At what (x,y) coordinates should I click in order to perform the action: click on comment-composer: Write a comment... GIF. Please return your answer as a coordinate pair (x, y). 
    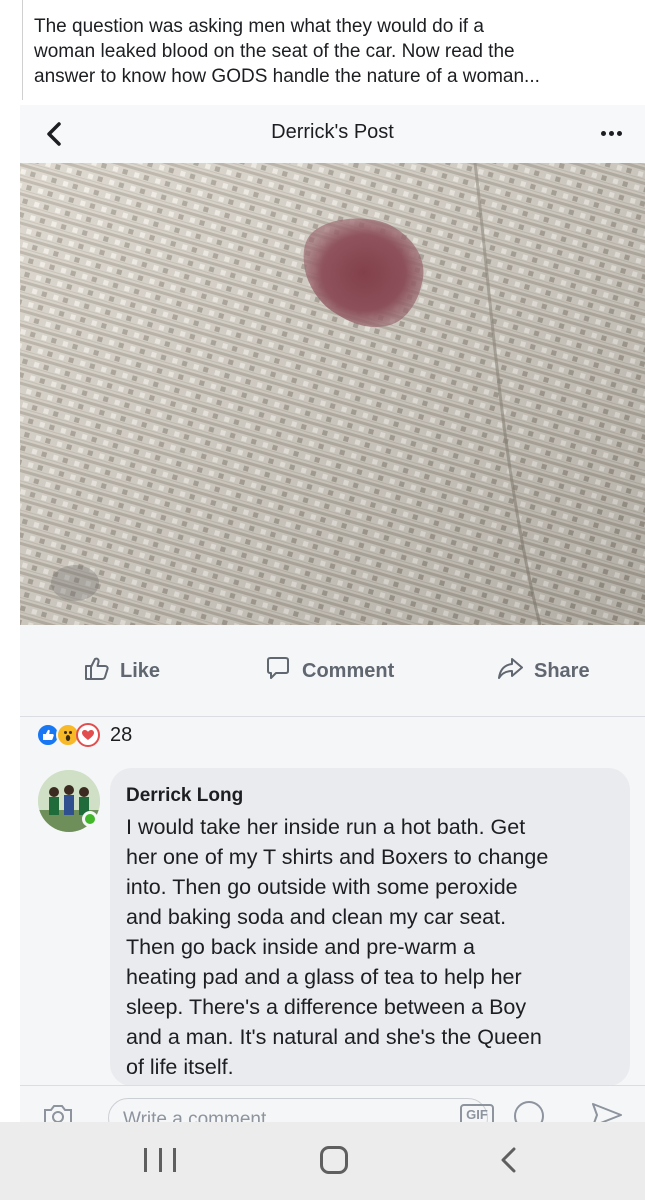
    Looking at the image, I should click on (332, 1105).